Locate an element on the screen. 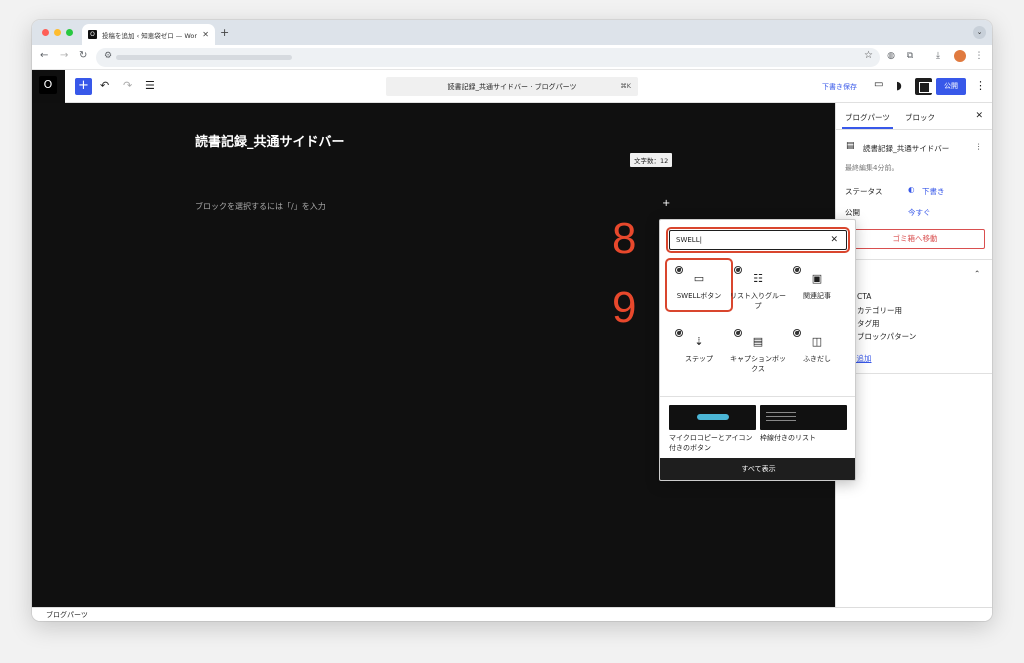  search-value: SWELL| is located at coordinates (689, 240).